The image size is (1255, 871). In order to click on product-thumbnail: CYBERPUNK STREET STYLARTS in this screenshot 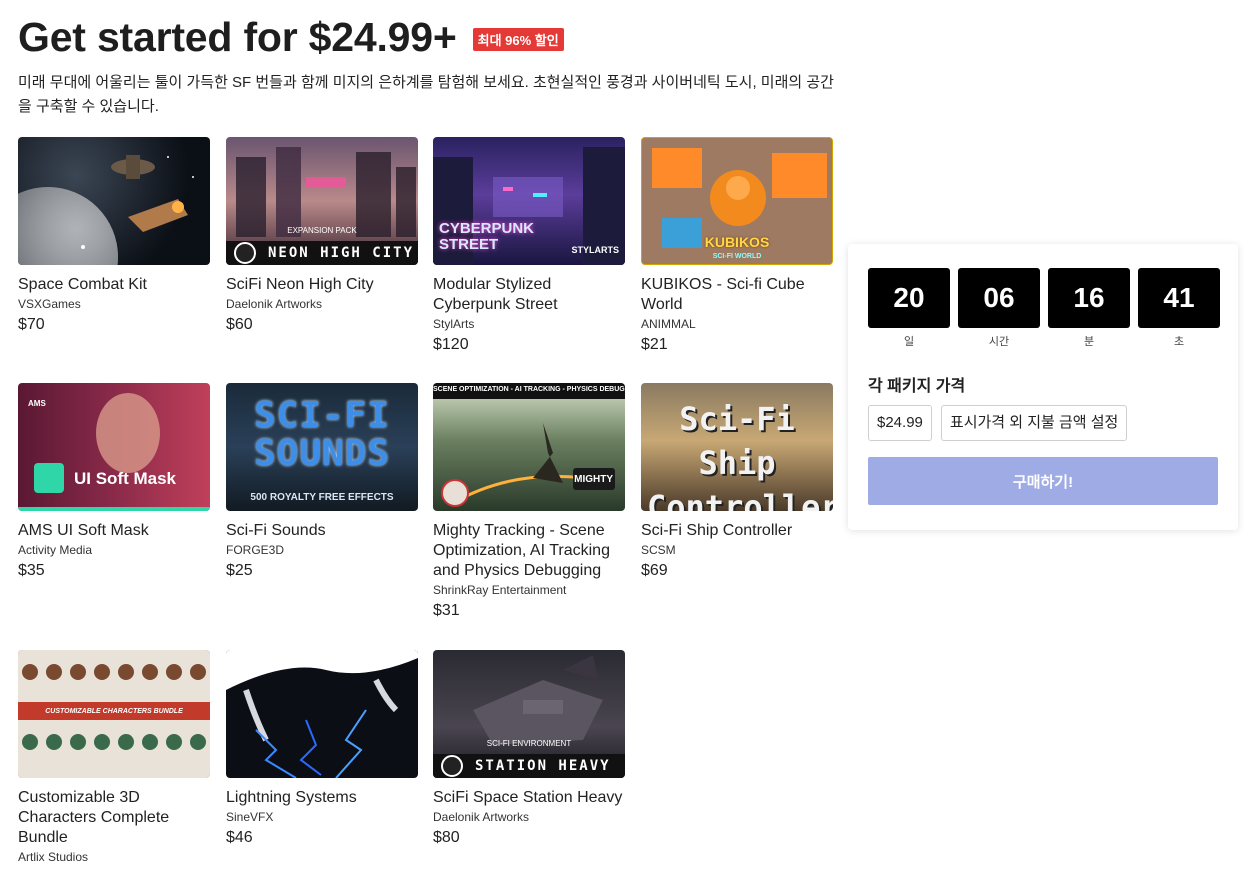, I will do `click(529, 201)`.